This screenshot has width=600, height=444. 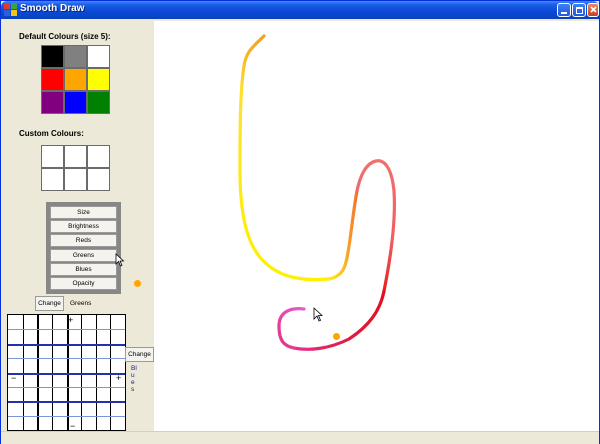 I want to click on close-icon, so click(x=593, y=9).